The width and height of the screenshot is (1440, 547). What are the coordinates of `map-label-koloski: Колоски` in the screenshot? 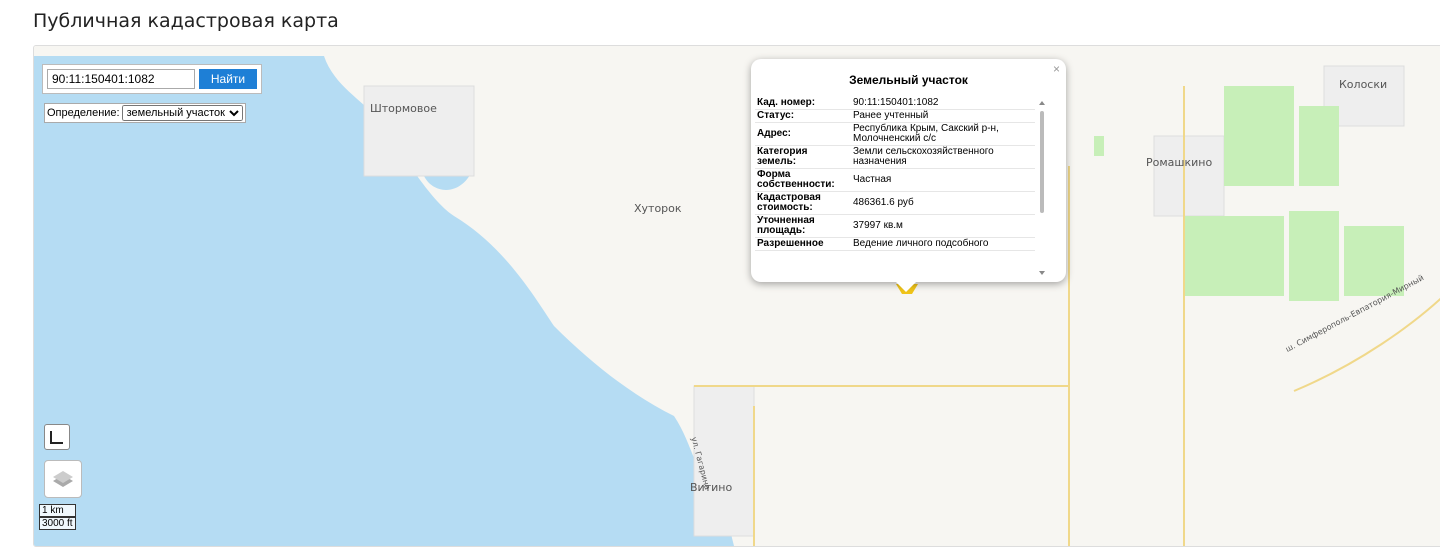 It's located at (1363, 84).